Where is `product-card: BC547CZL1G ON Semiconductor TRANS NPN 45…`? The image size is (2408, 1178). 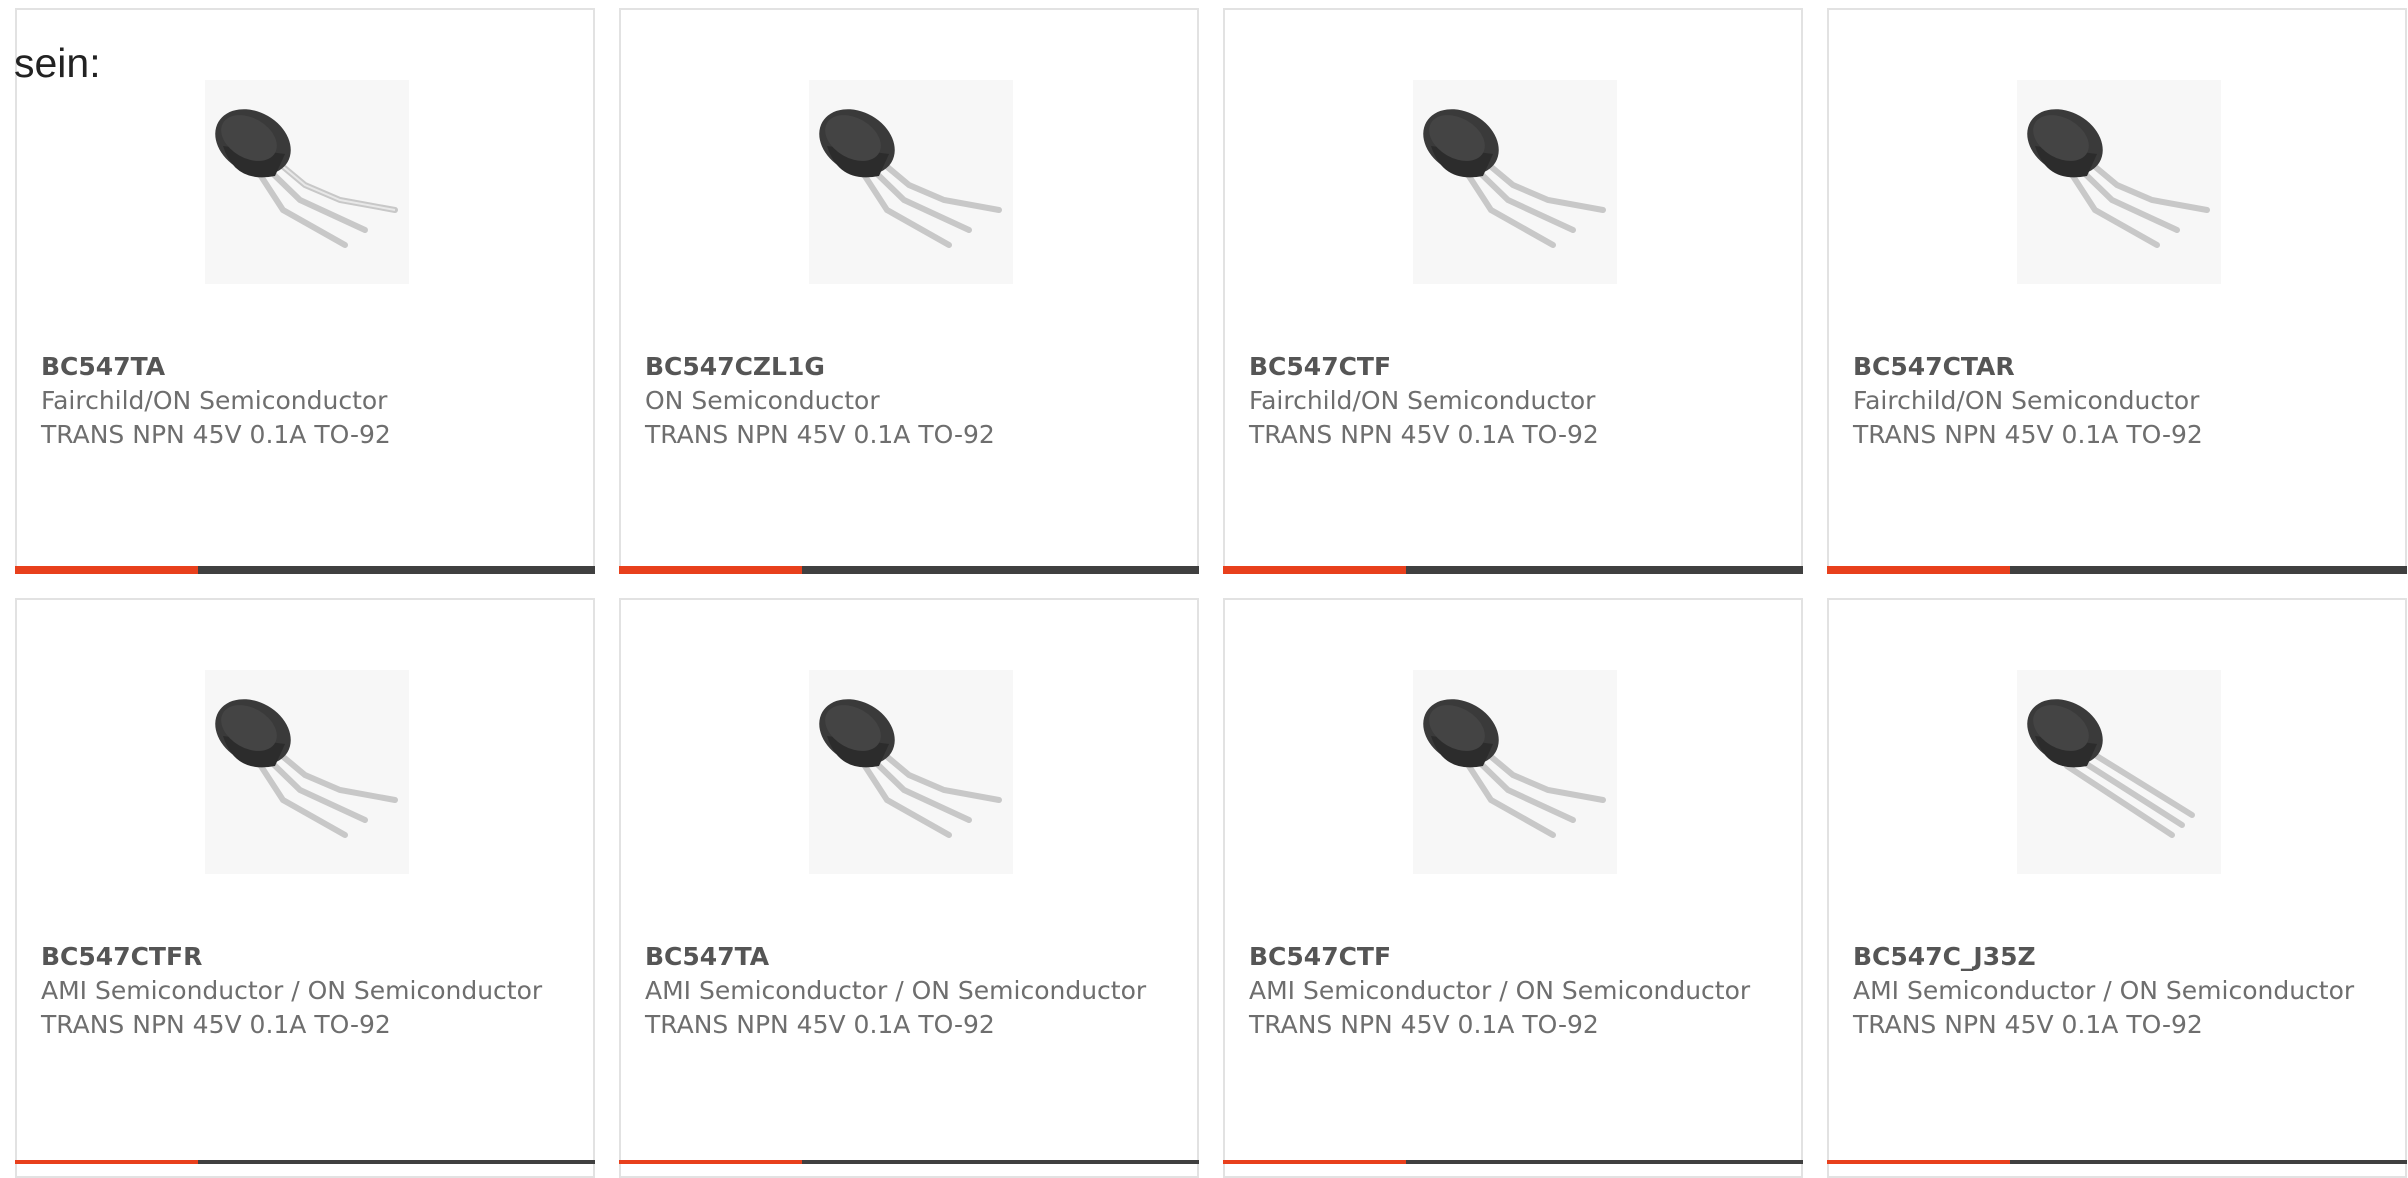 product-card: BC547CZL1G ON Semiconductor TRANS NPN 45… is located at coordinates (909, 291).